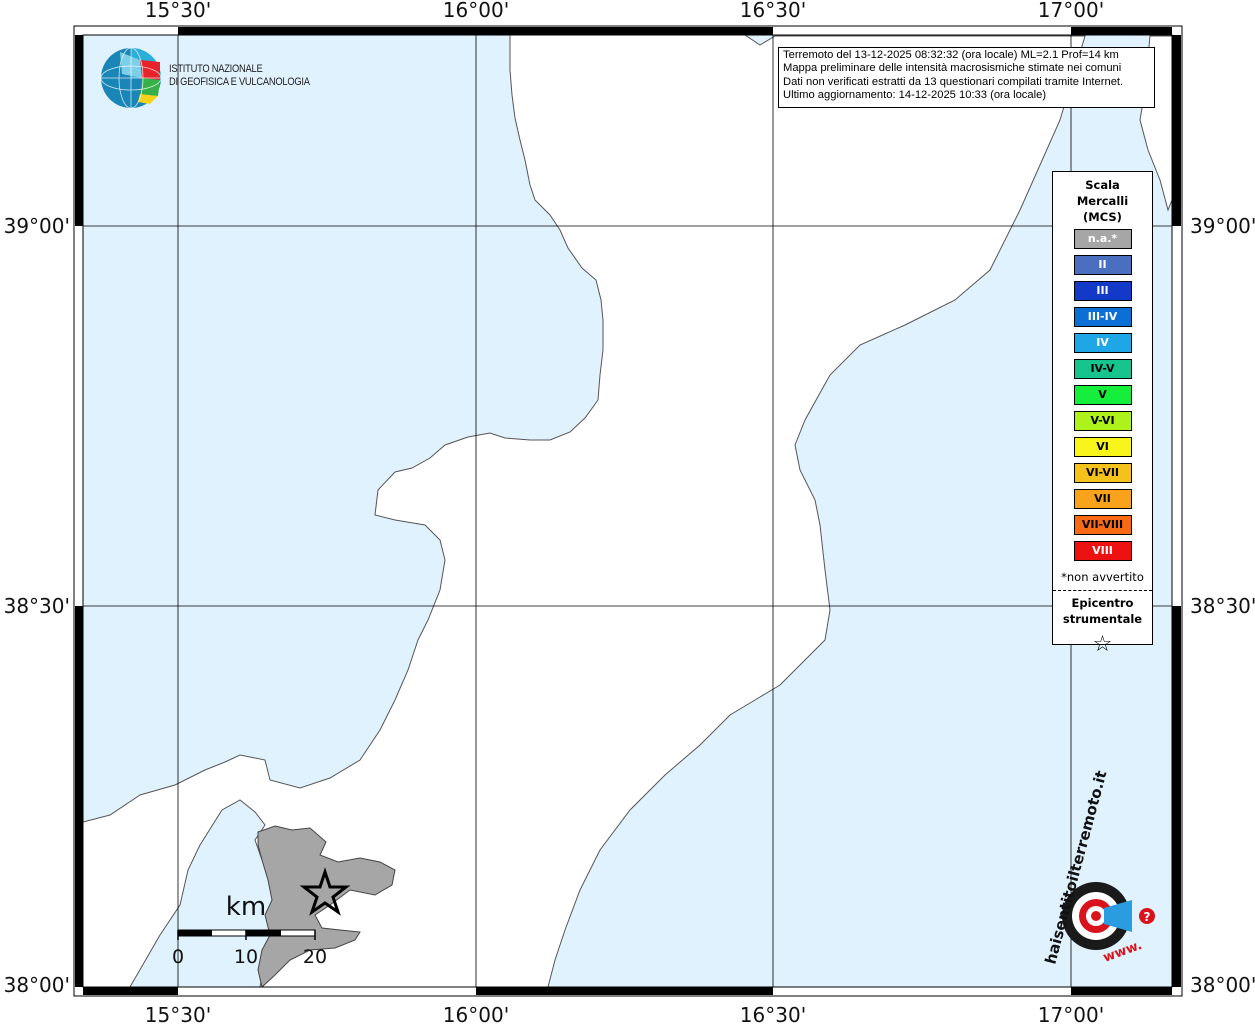  I want to click on lat-label-left-2: 38°30', so click(37, 606).